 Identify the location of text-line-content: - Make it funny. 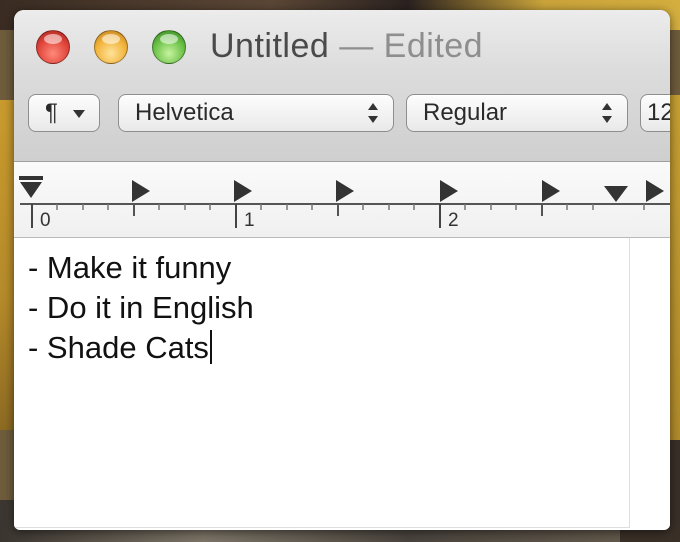
(130, 267).